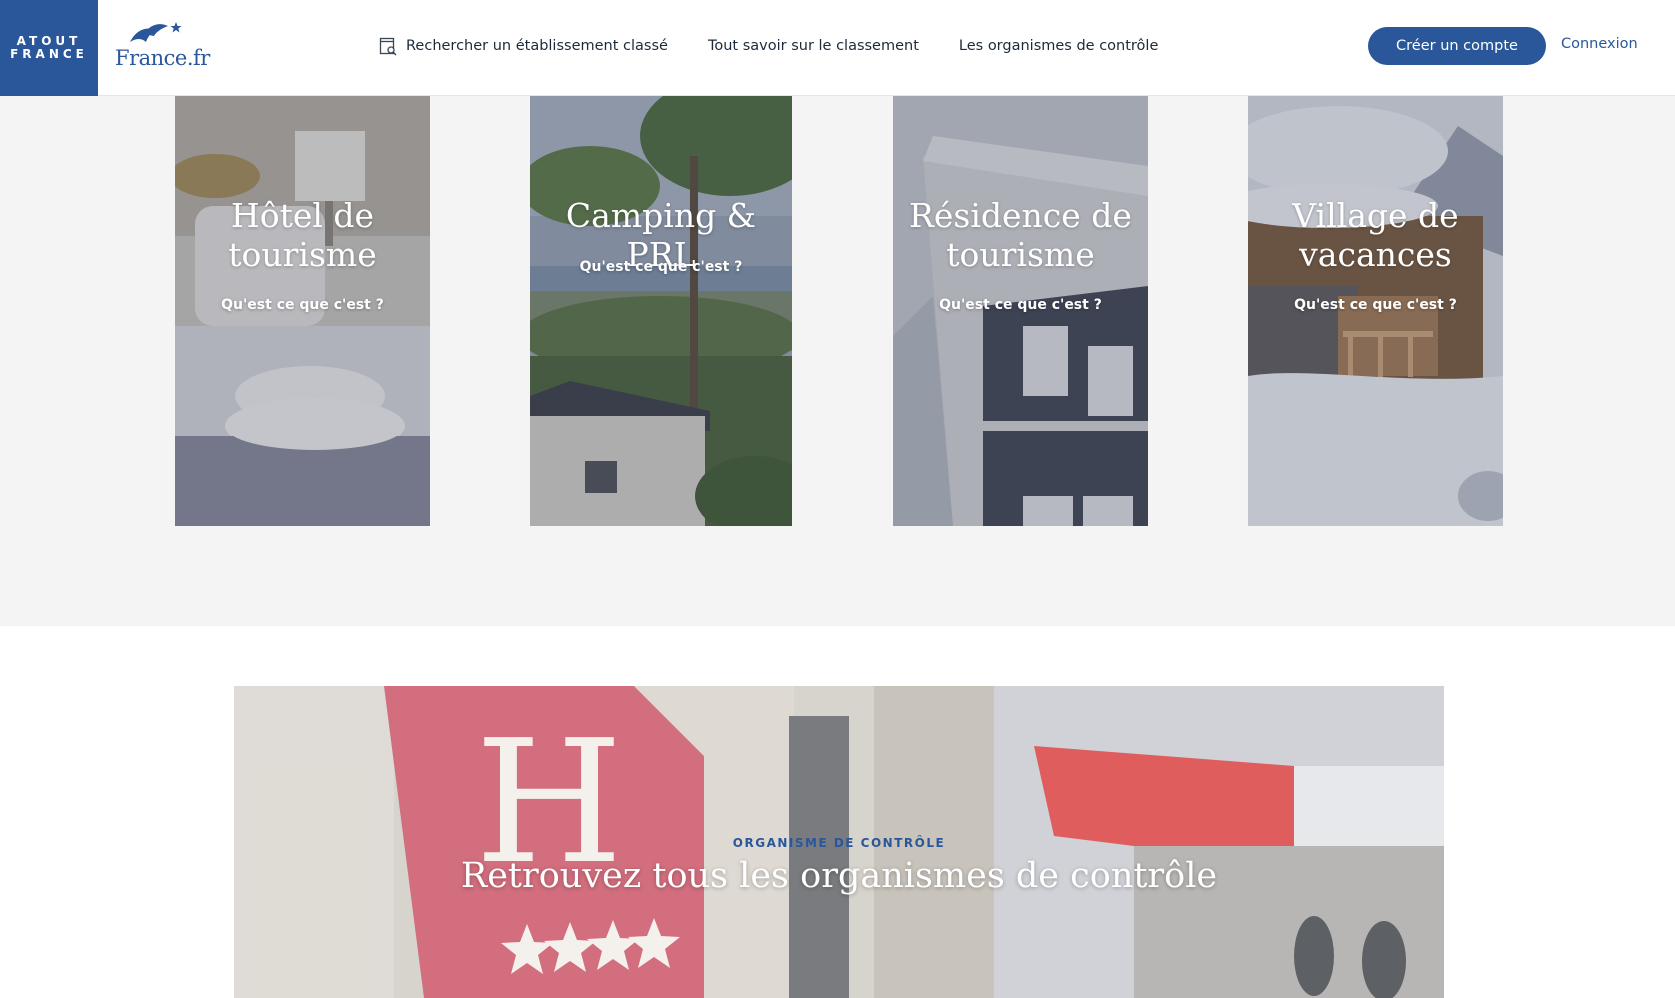 The width and height of the screenshot is (1675, 998). Describe the element at coordinates (1020, 215) in the screenshot. I see `card-residence-title-line-1: Résidence de` at that location.